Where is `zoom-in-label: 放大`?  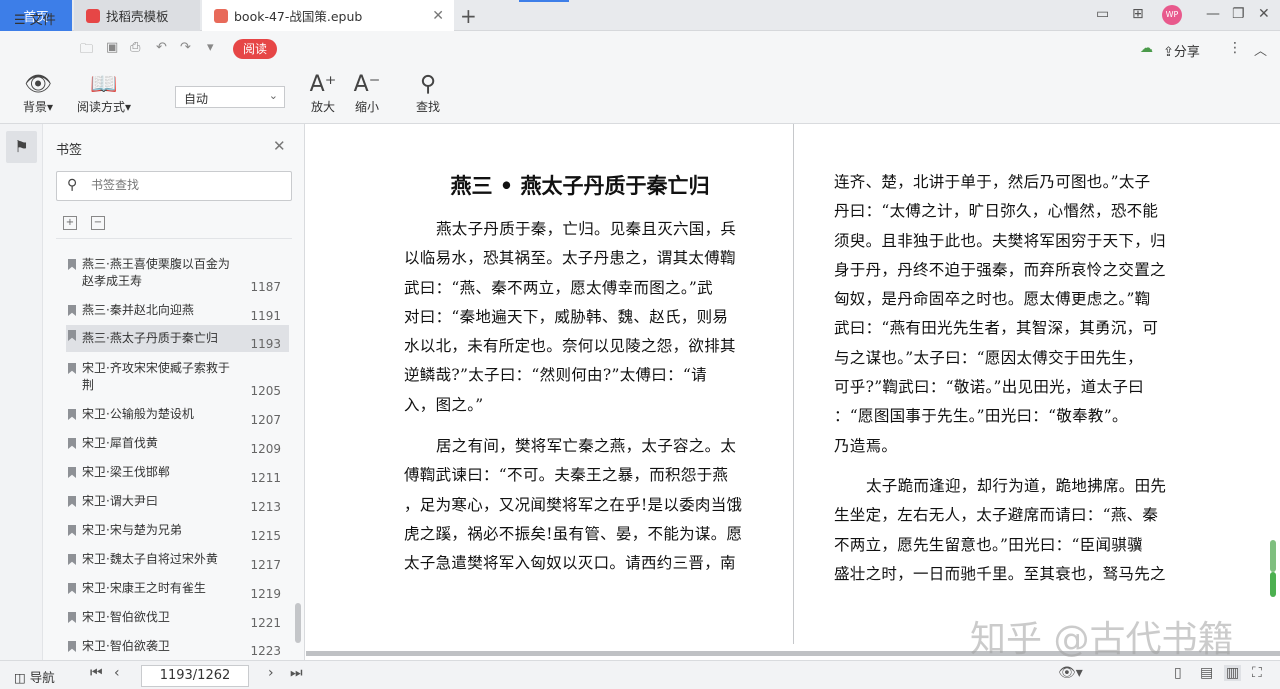
zoom-in-label: 放大 is located at coordinates (322, 107).